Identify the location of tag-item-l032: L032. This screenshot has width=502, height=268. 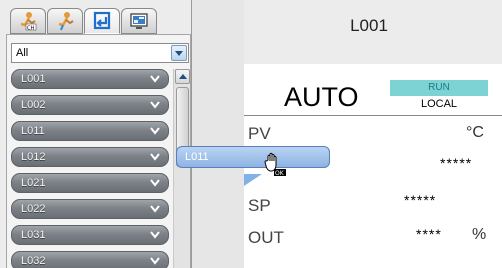
(90, 259).